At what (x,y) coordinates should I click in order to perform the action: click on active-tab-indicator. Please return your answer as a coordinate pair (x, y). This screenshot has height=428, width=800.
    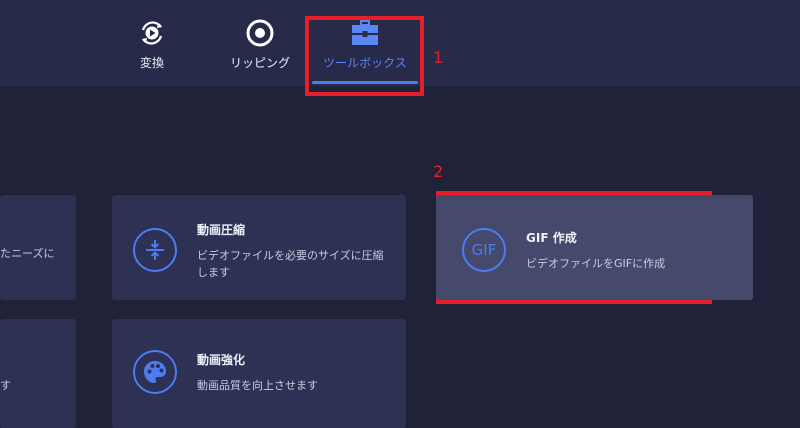
    Looking at the image, I should click on (365, 82).